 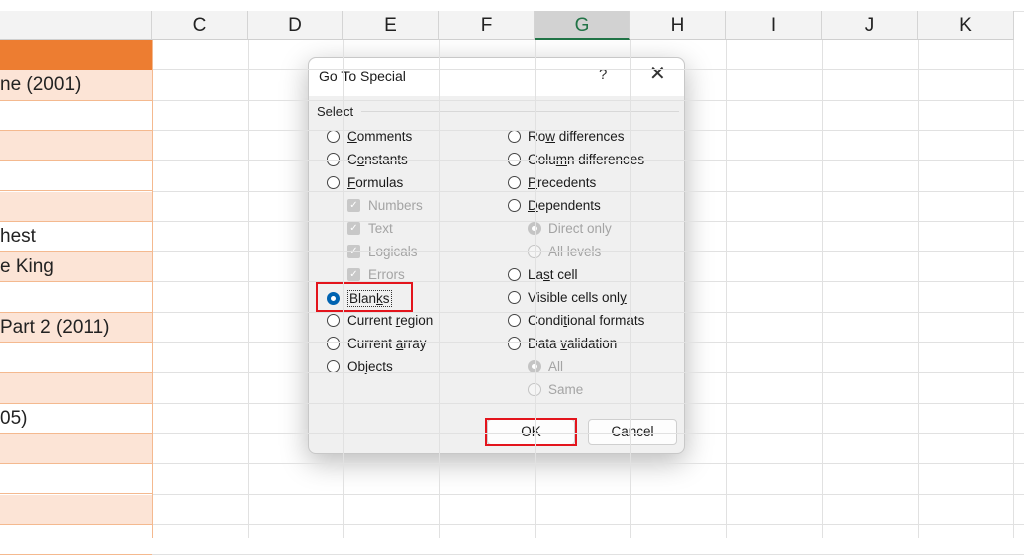 I want to click on option-dependents: Dependents, so click(x=554, y=205).